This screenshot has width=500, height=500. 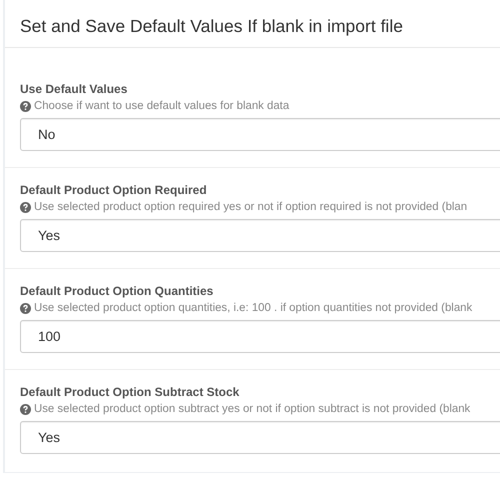 What do you see at coordinates (114, 190) in the screenshot?
I see `field-label: Default Product Option Required` at bounding box center [114, 190].